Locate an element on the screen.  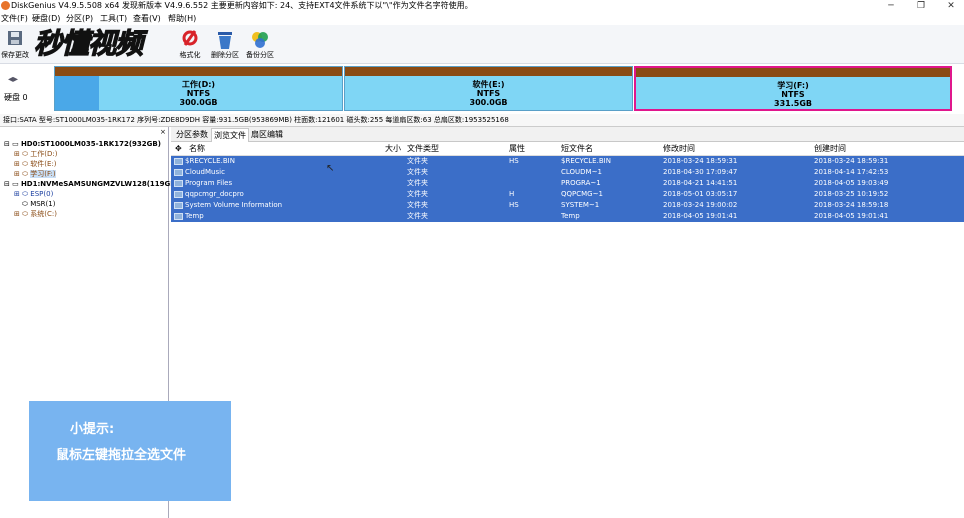
row-created: 2018-03-24 18:59:31 is located at coordinates (851, 161).